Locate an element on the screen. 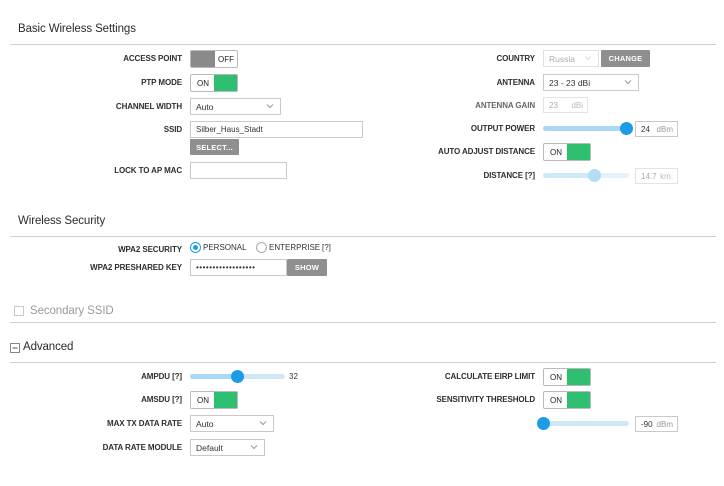 Image resolution: width=724 pixels, height=486 pixels. distance-label: DISTANCE [?] is located at coordinates (509, 175).